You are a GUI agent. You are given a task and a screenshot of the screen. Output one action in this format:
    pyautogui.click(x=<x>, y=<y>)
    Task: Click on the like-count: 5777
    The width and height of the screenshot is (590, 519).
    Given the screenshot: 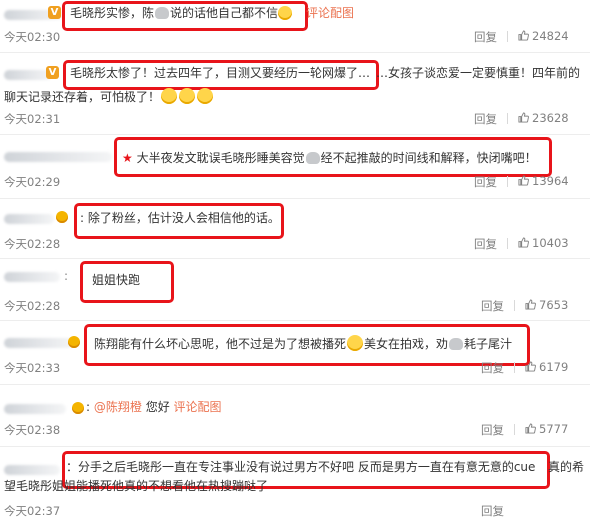 What is the action you would take?
    pyautogui.click(x=554, y=429)
    